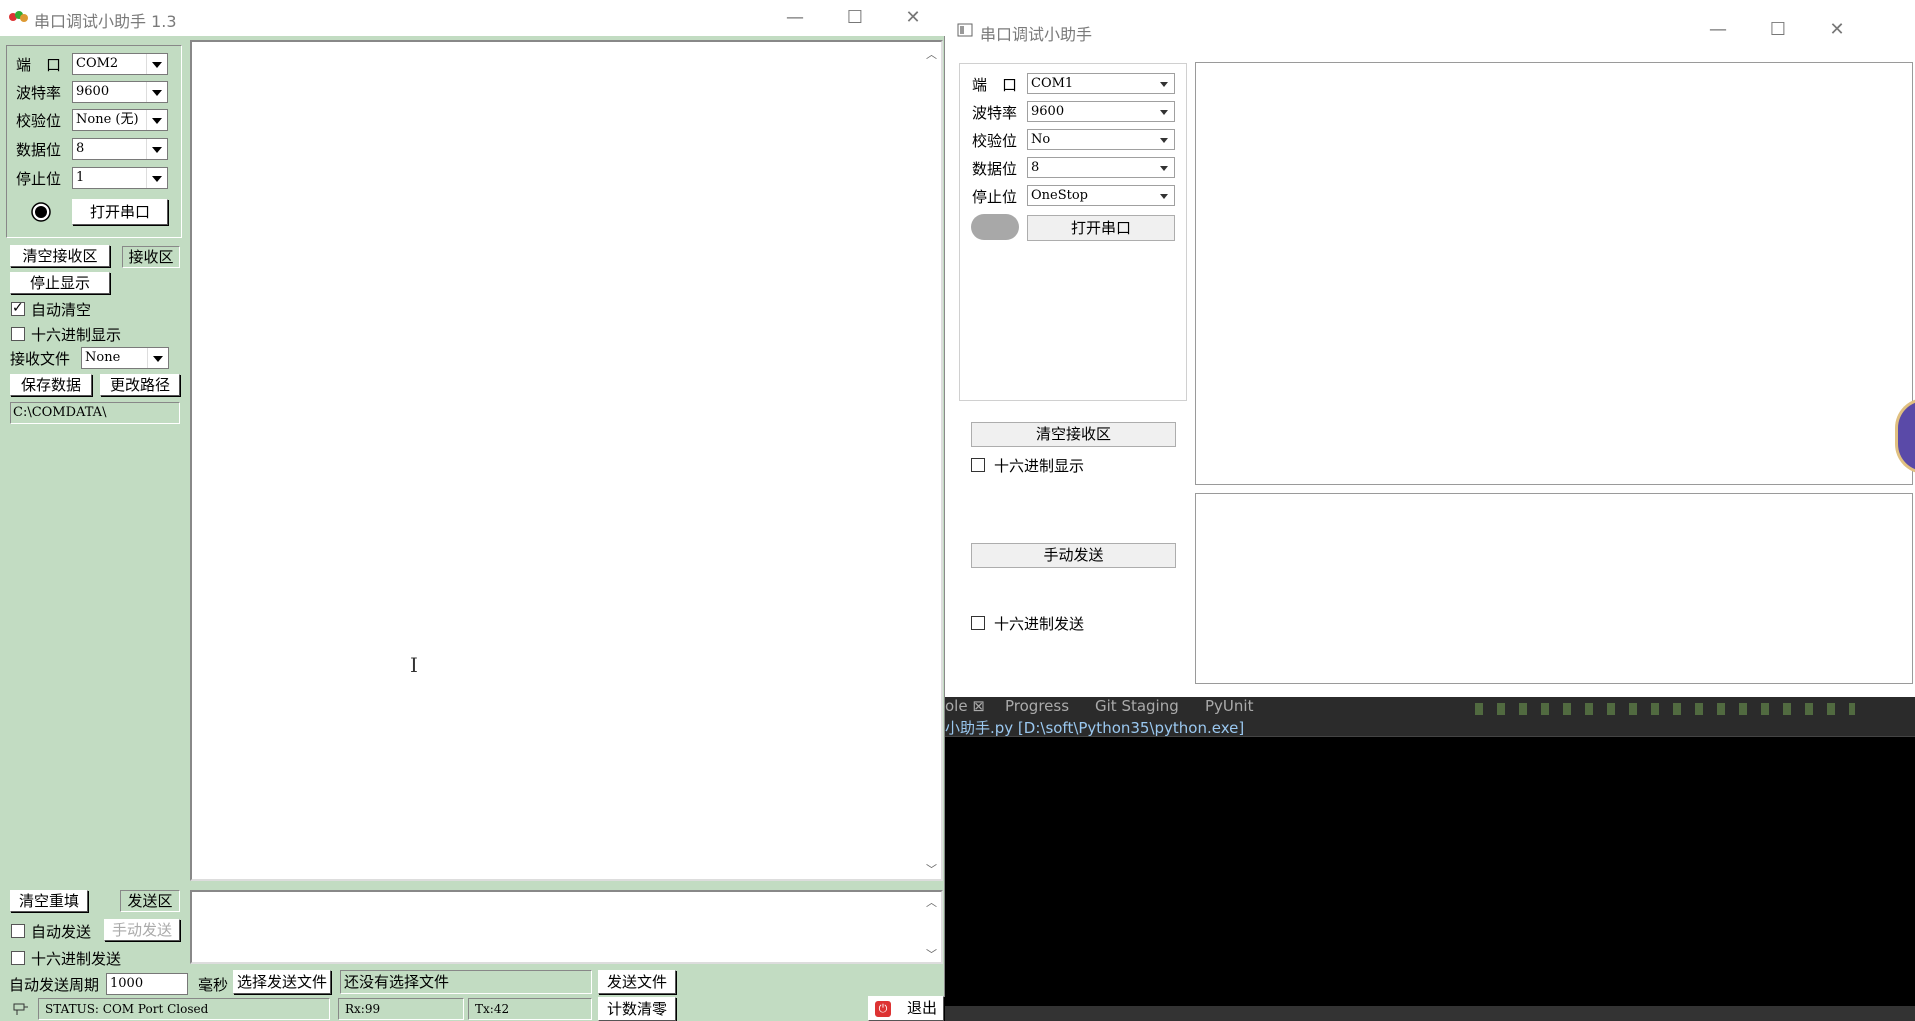 The height and width of the screenshot is (1021, 1915). What do you see at coordinates (401, 1009) in the screenshot?
I see `rx-count: Rx:99` at bounding box center [401, 1009].